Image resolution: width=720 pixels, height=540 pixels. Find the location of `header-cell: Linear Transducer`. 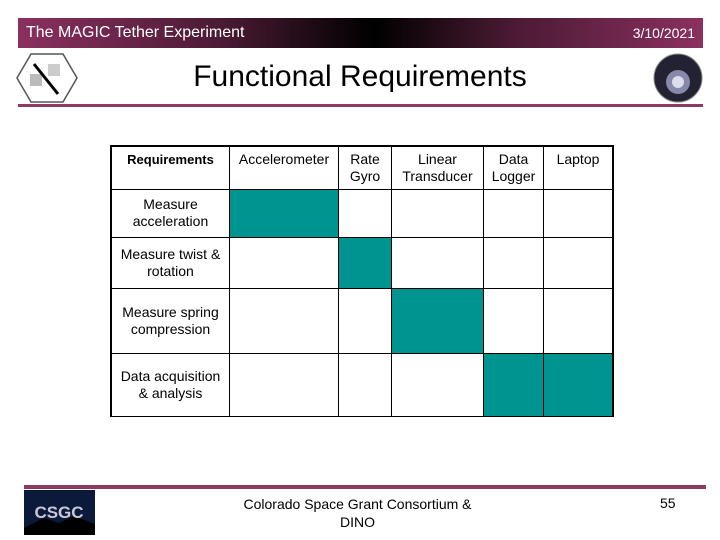

header-cell: Linear Transducer is located at coordinates (437, 167).